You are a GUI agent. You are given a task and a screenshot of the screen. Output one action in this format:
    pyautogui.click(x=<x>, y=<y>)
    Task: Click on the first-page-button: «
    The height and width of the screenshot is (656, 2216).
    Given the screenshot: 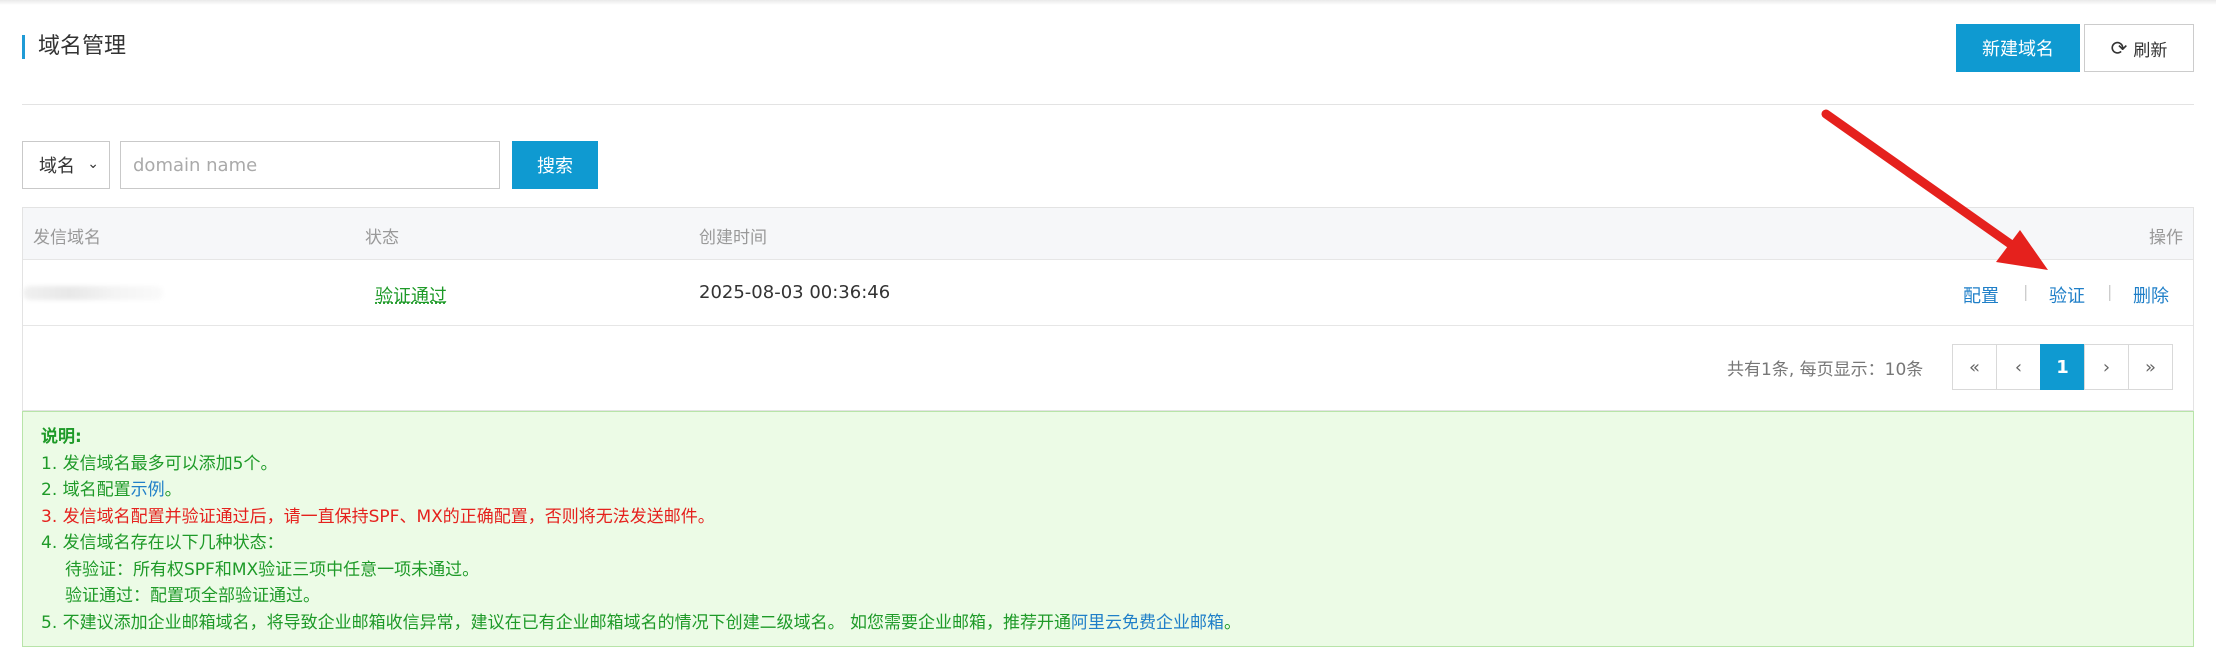 What is the action you would take?
    pyautogui.click(x=1974, y=367)
    